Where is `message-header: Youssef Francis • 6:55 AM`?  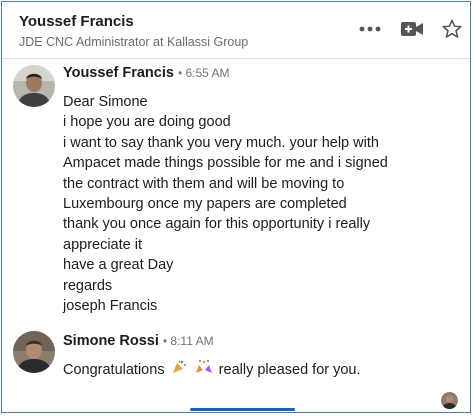
message-header: Youssef Francis • 6:55 AM is located at coordinates (146, 73).